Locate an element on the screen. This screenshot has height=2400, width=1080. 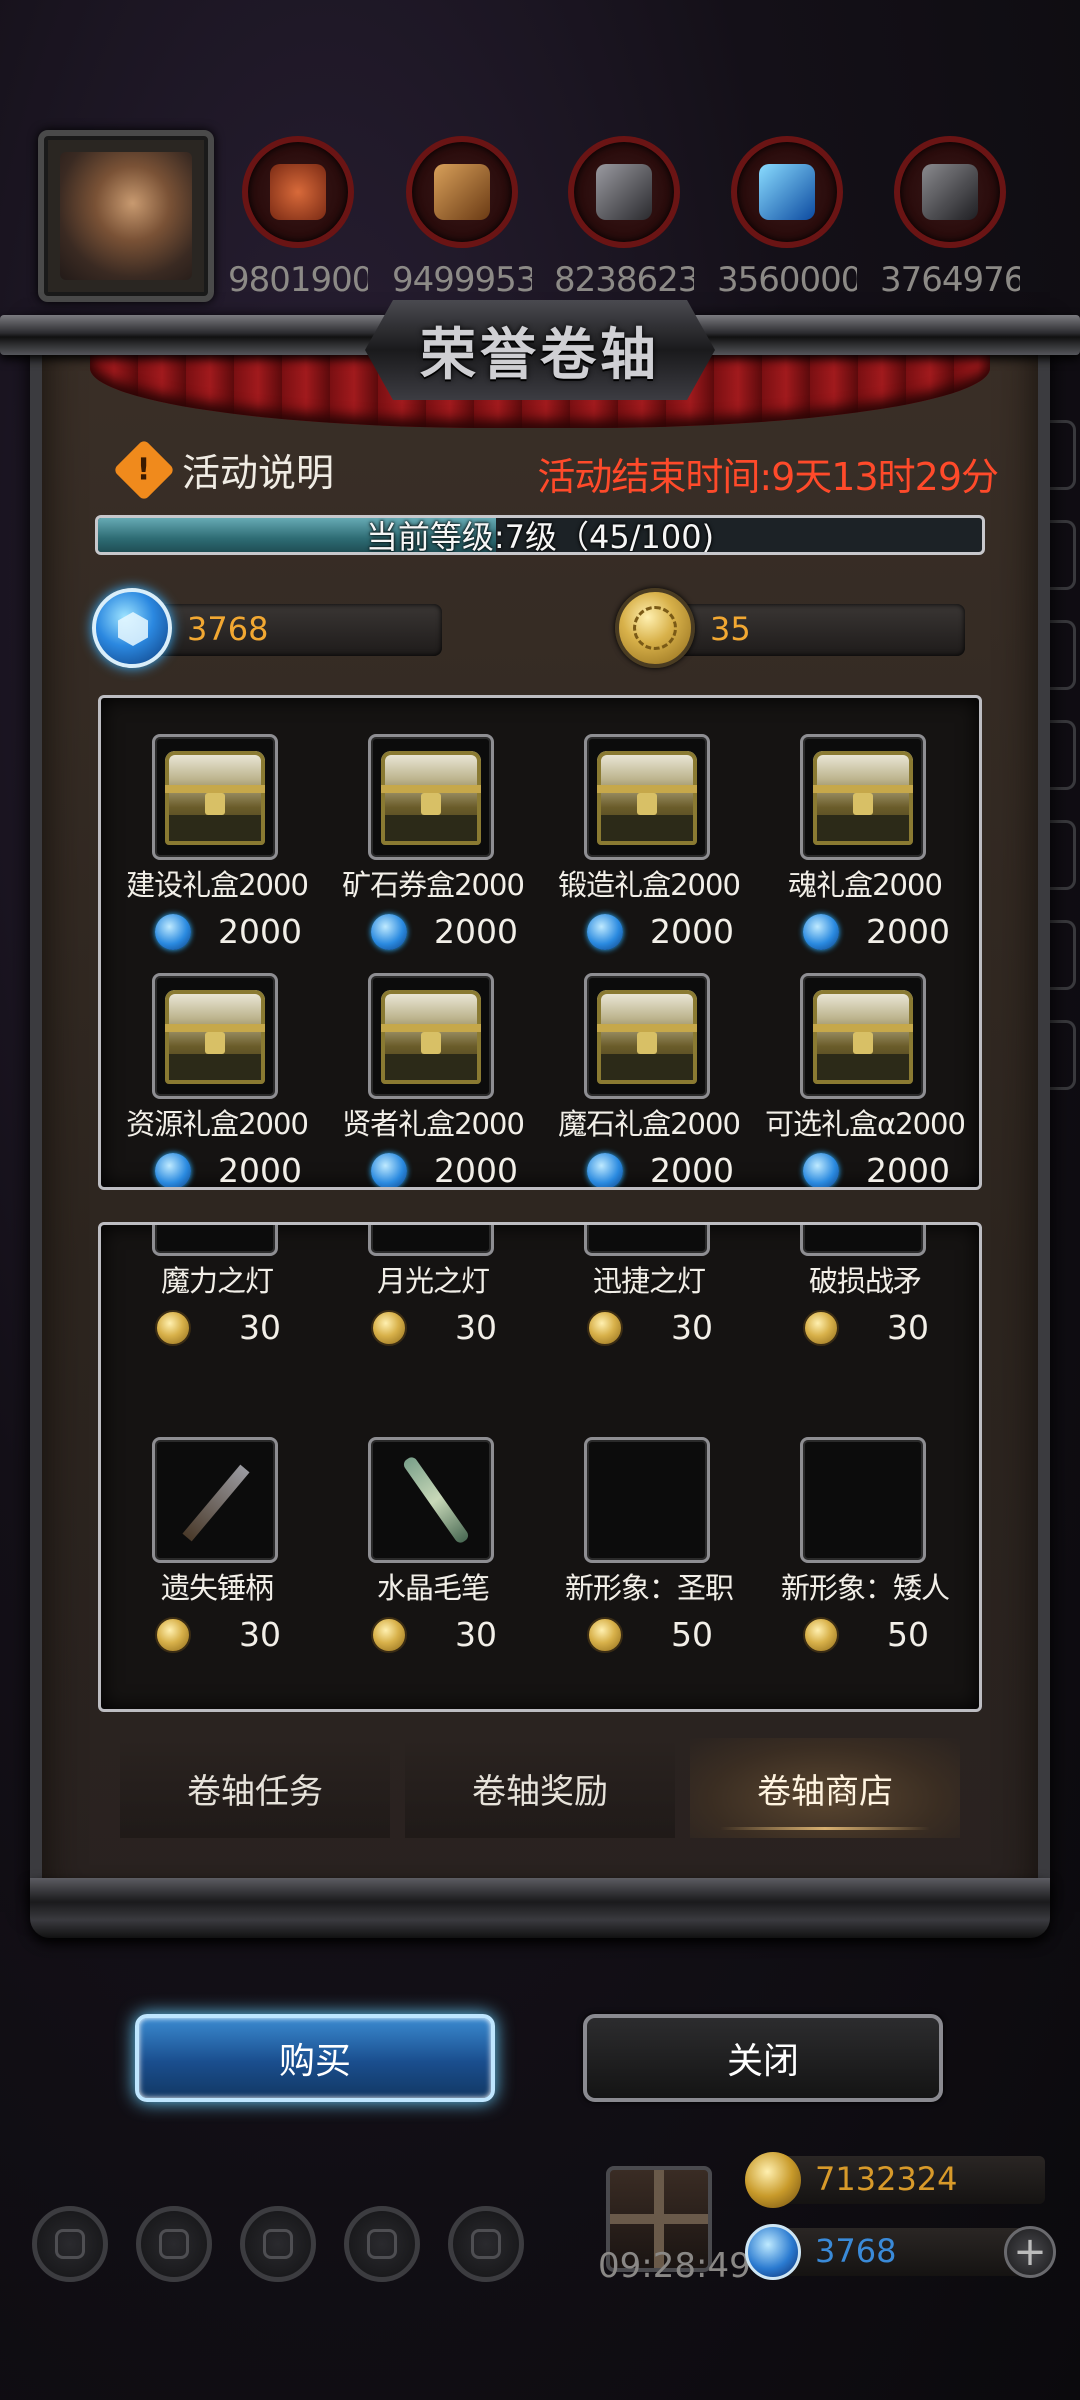
item-name: 可选礼盒α2000 is located at coordinates (865, 1124).